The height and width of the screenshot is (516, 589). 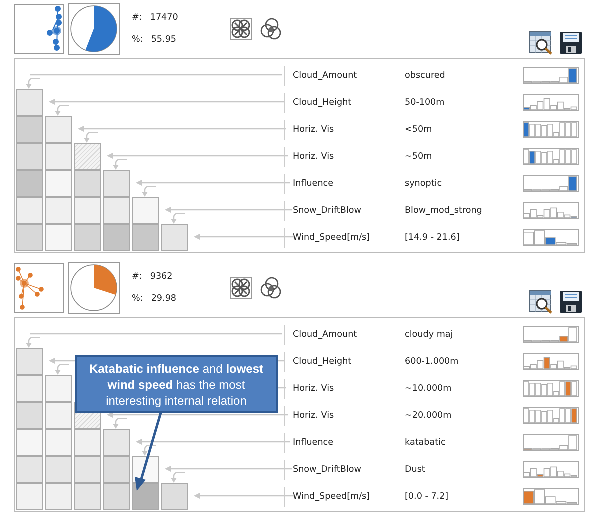 I want to click on attribute-value: Dust, so click(x=415, y=469).